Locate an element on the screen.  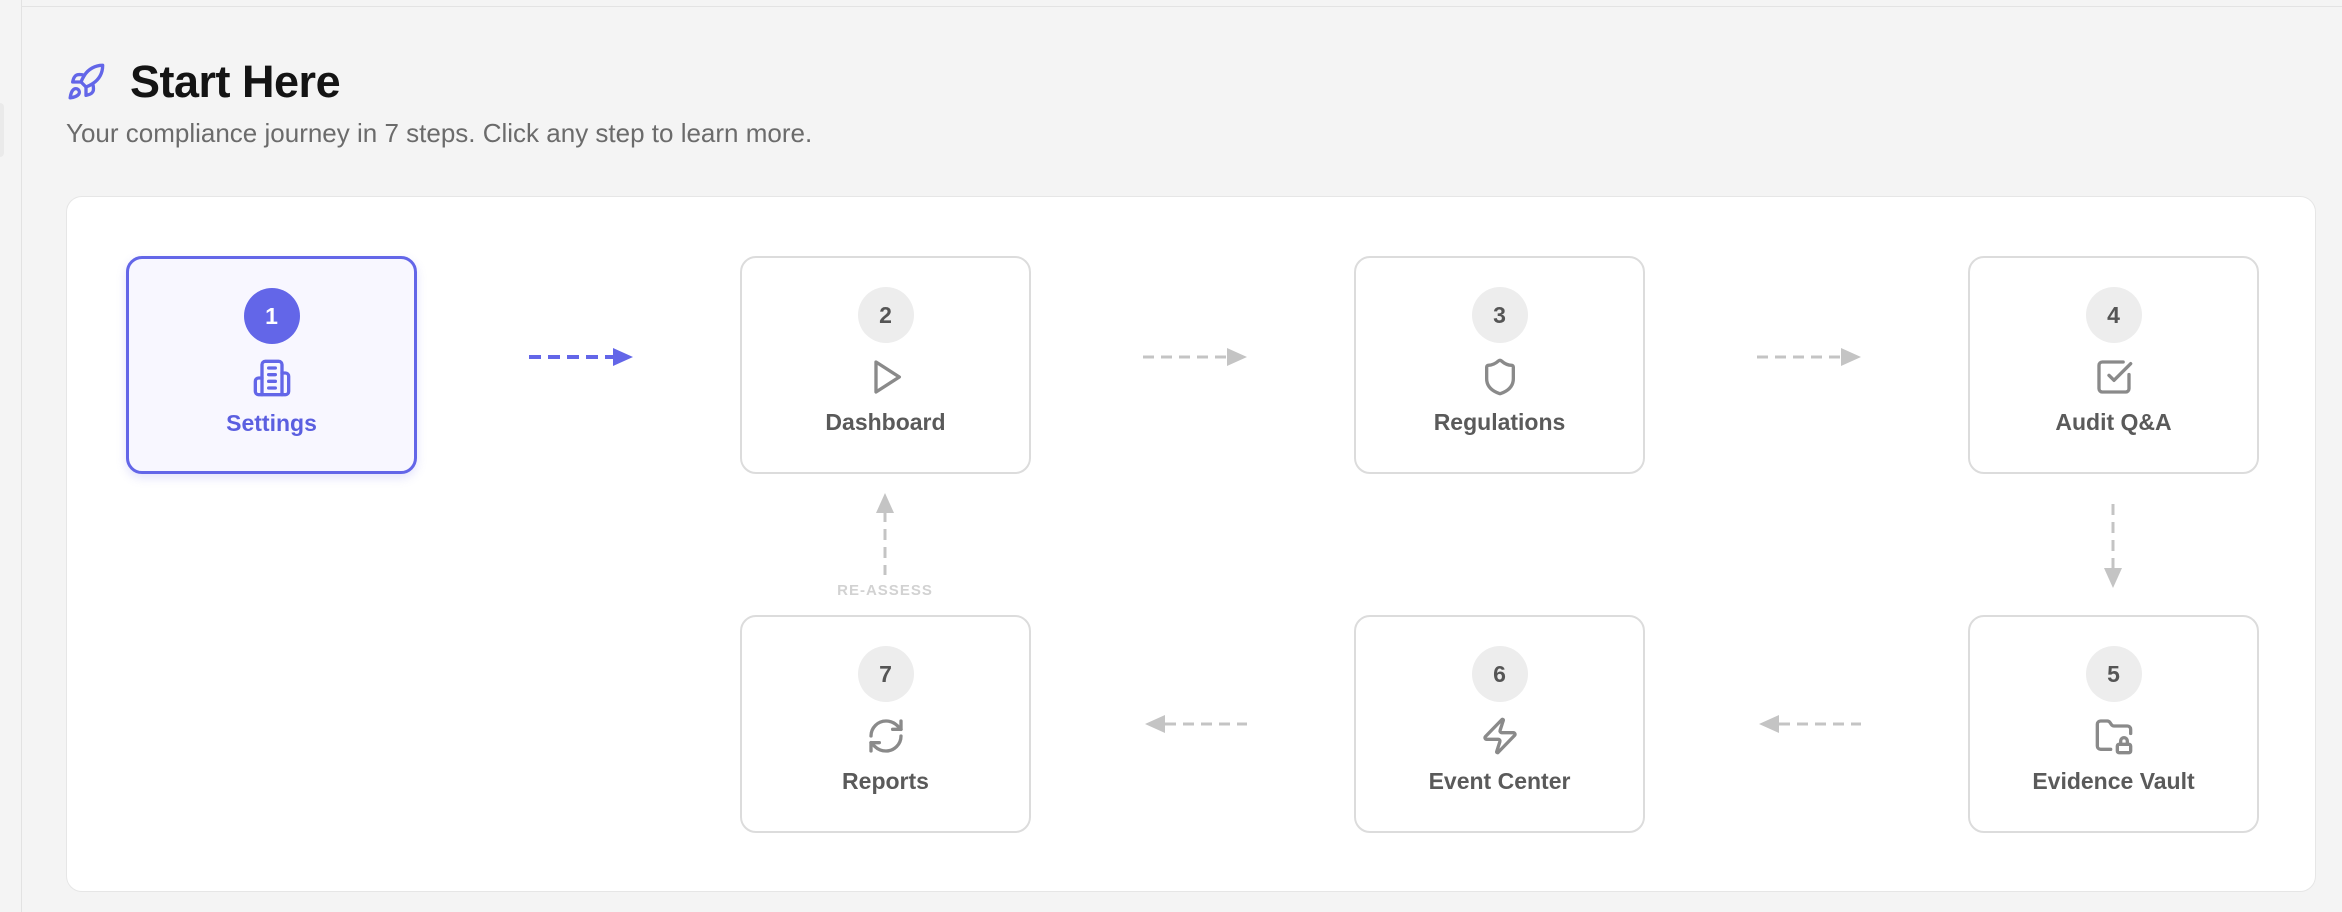
step-number-badge: 7 is located at coordinates (885, 674).